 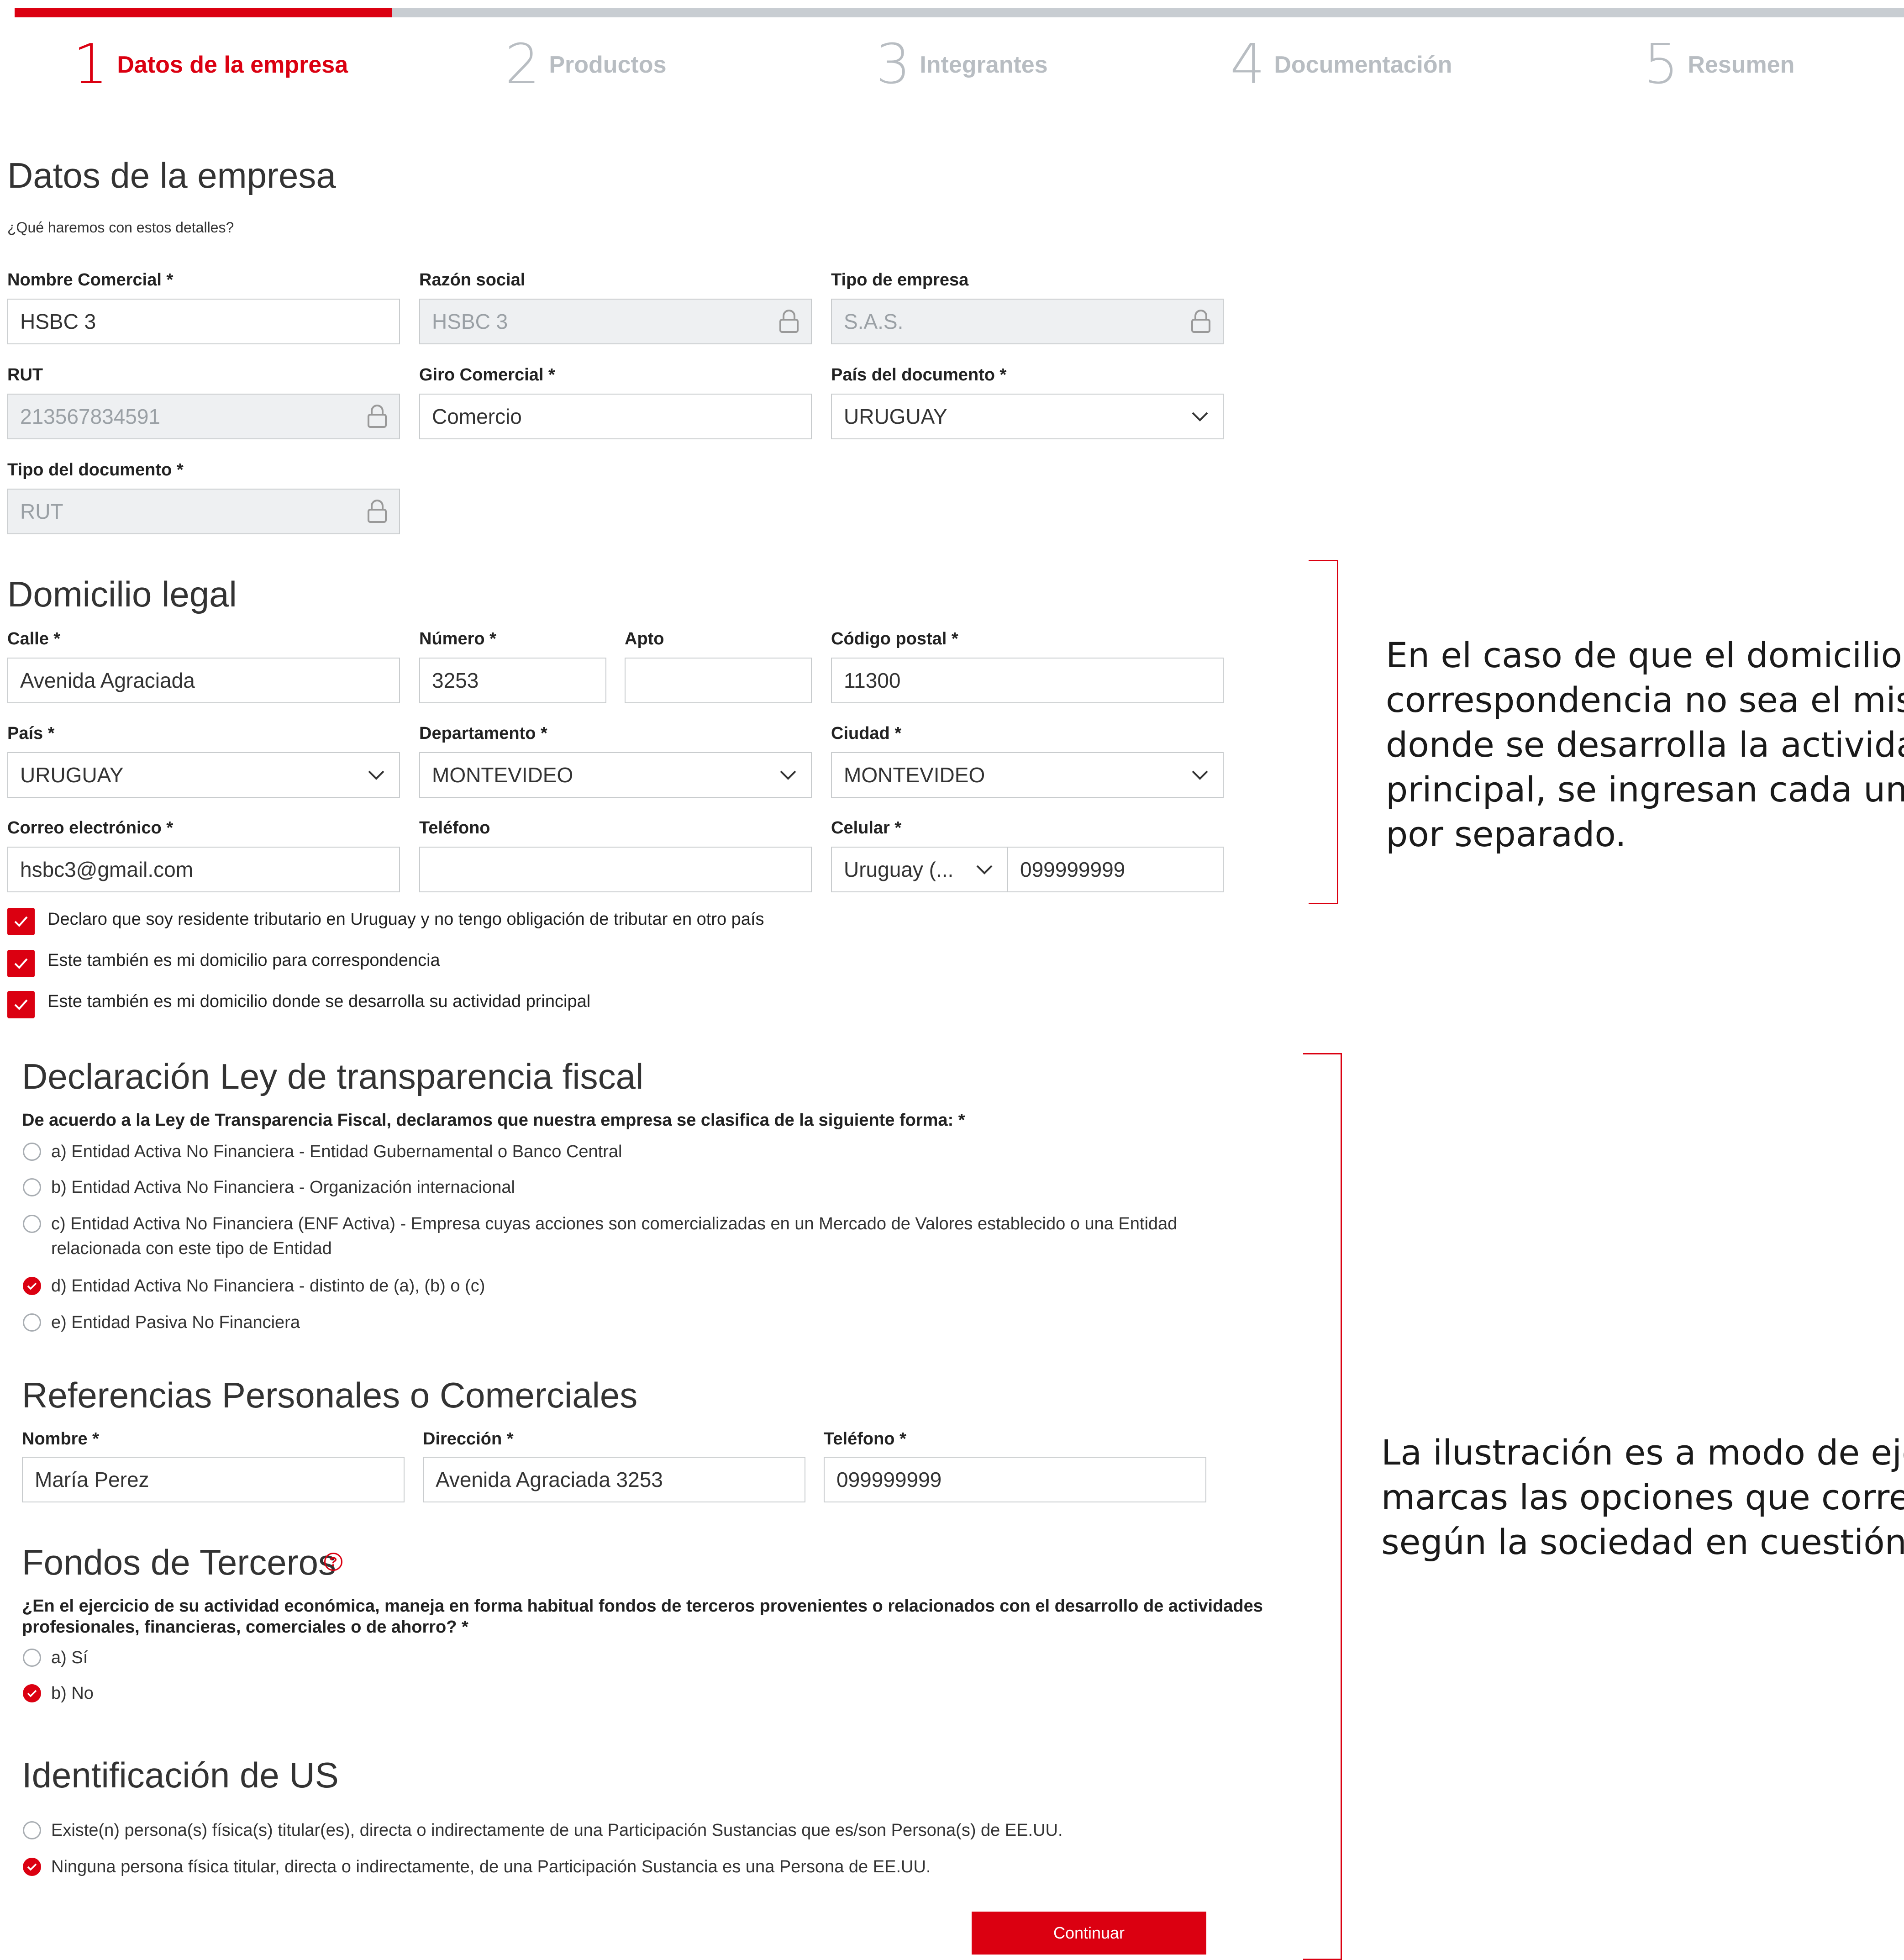 What do you see at coordinates (915, 775) in the screenshot?
I see `ciudad-value: MONTEVIDEO` at bounding box center [915, 775].